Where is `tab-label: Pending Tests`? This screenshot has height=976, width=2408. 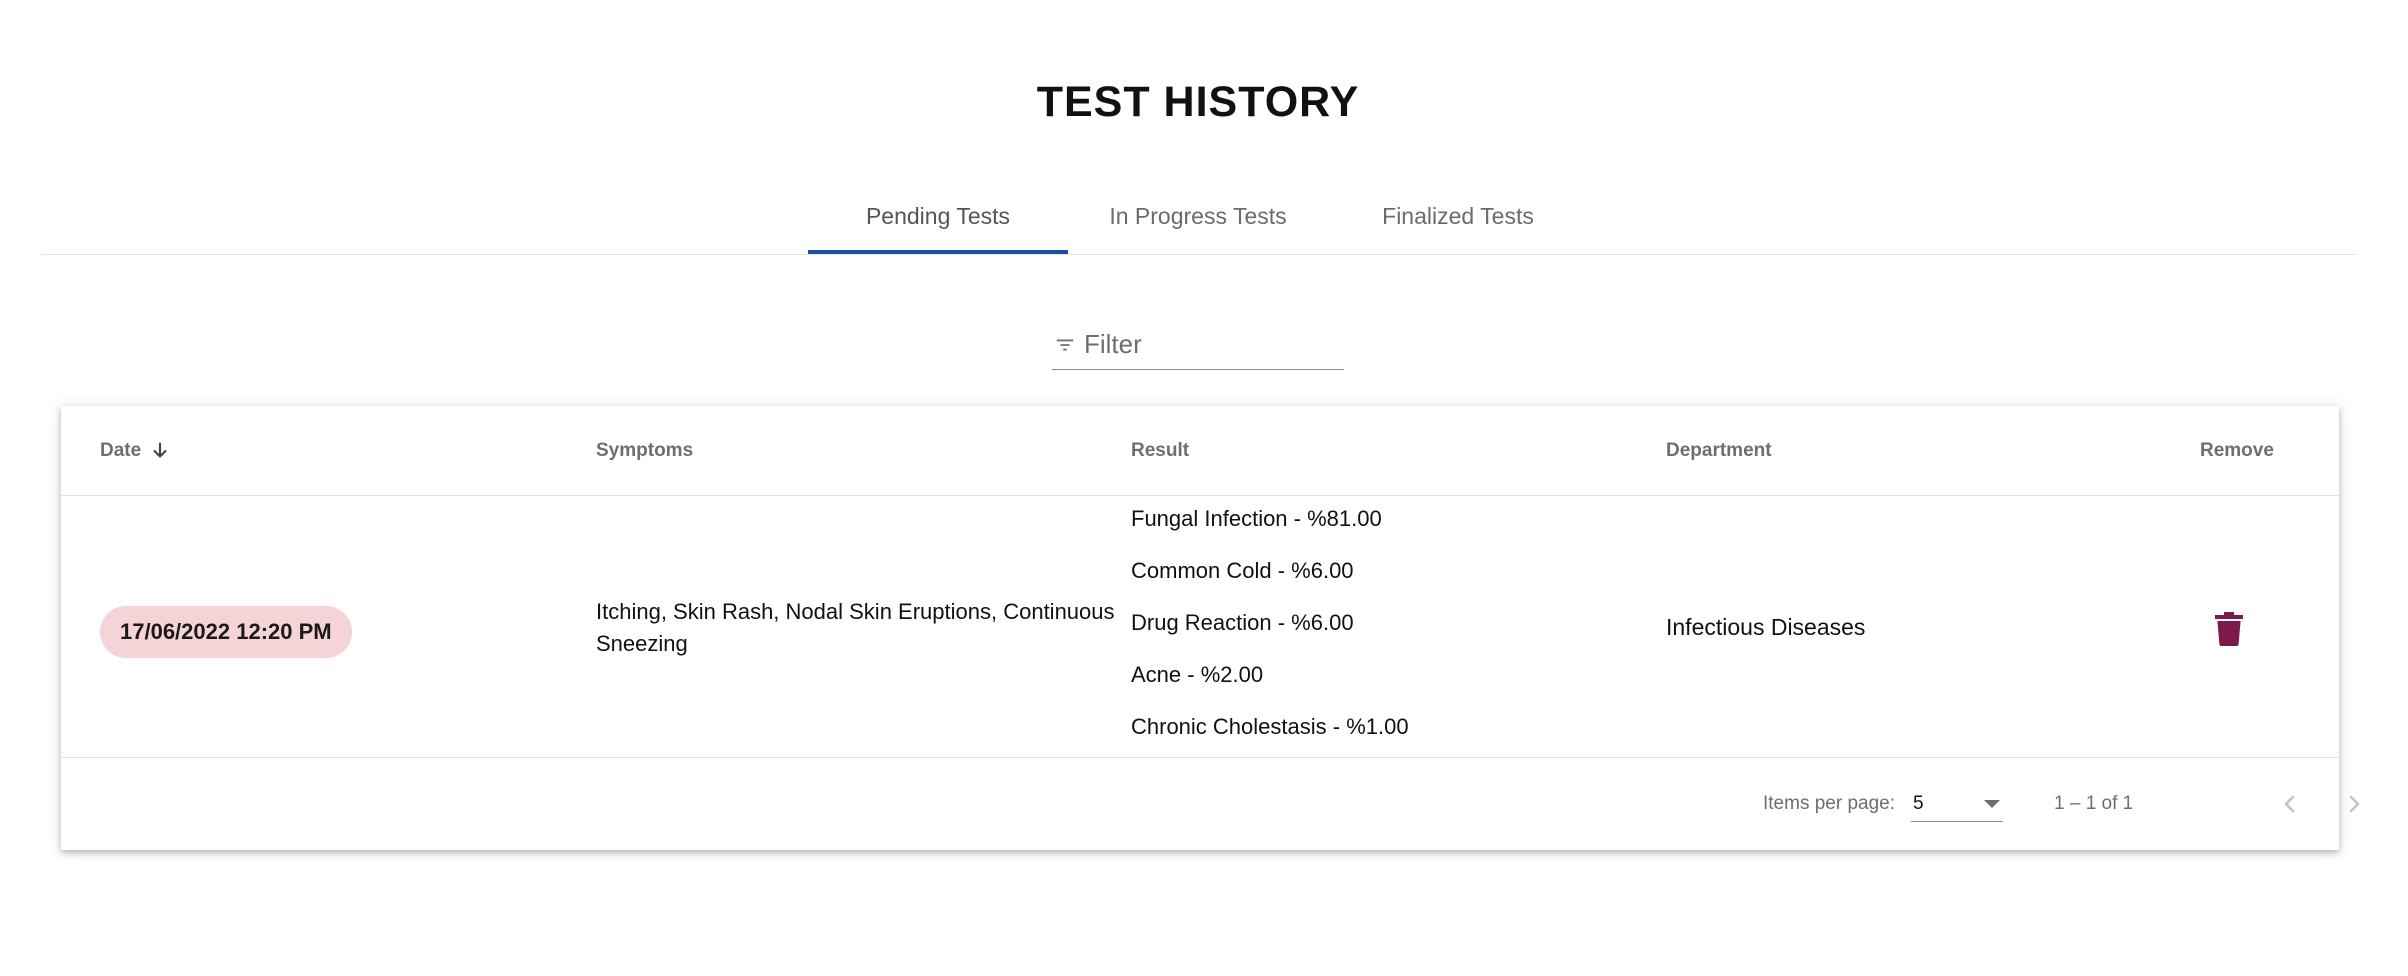 tab-label: Pending Tests is located at coordinates (938, 215).